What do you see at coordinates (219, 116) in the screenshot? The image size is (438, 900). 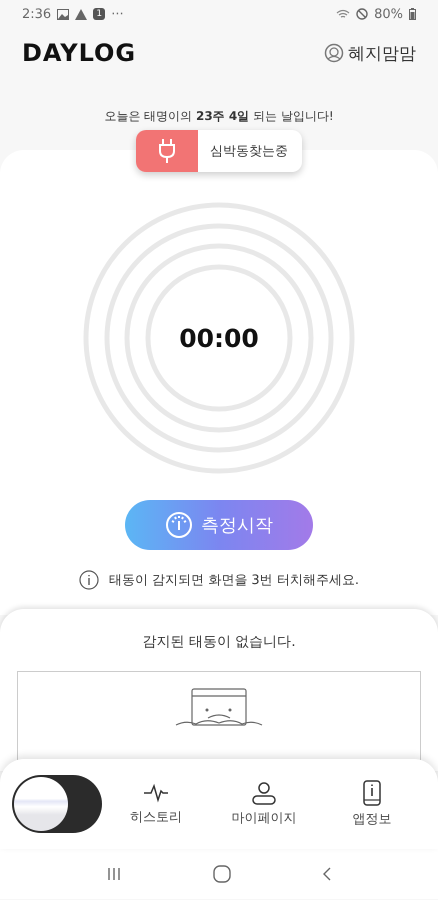 I see `greeting-text: 오늘은 태명이의 23주 4일 되는 날입니다!` at bounding box center [219, 116].